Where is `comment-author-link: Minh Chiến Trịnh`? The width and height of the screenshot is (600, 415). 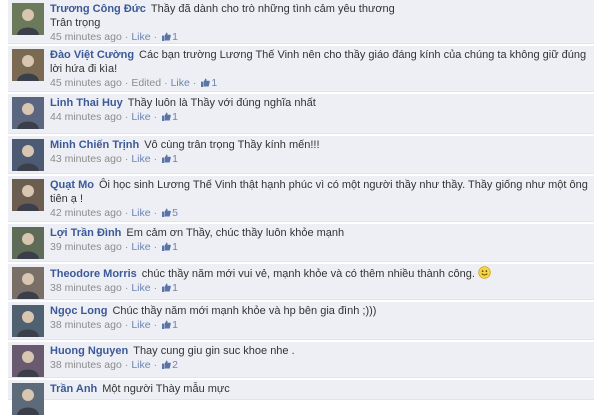
comment-author-link: Minh Chiến Trịnh is located at coordinates (94, 145).